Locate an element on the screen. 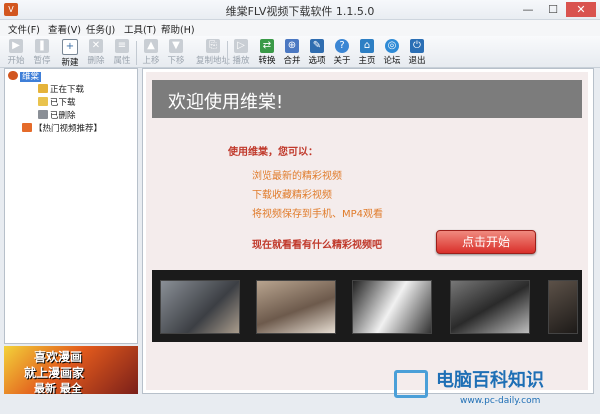 This screenshot has width=600, height=414. menu-view: 查看(V) is located at coordinates (64, 29).